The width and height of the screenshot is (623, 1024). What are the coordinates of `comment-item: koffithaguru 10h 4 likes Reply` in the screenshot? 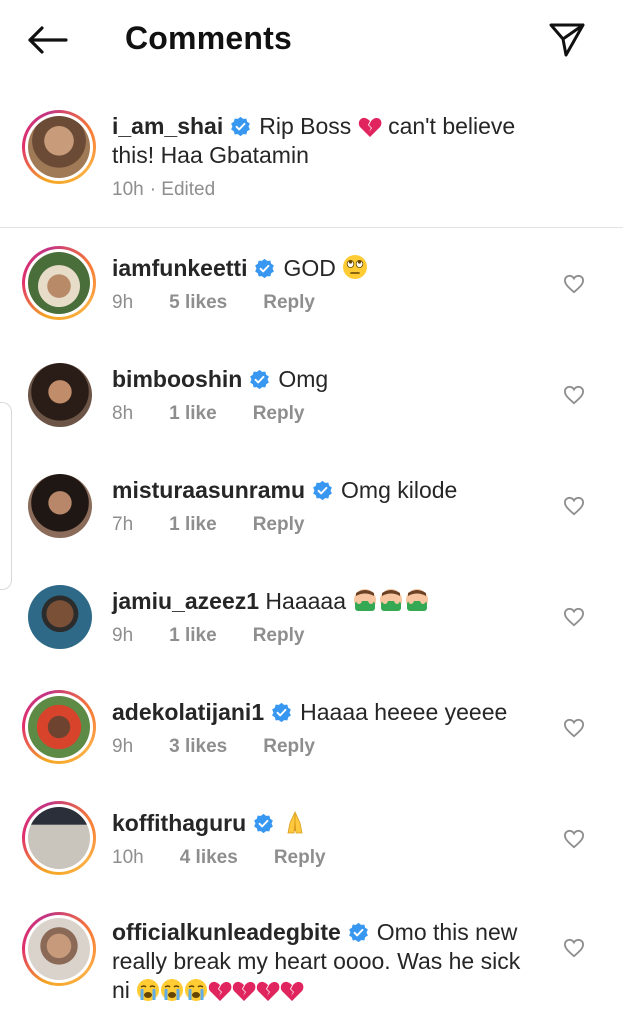 It's located at (311, 846).